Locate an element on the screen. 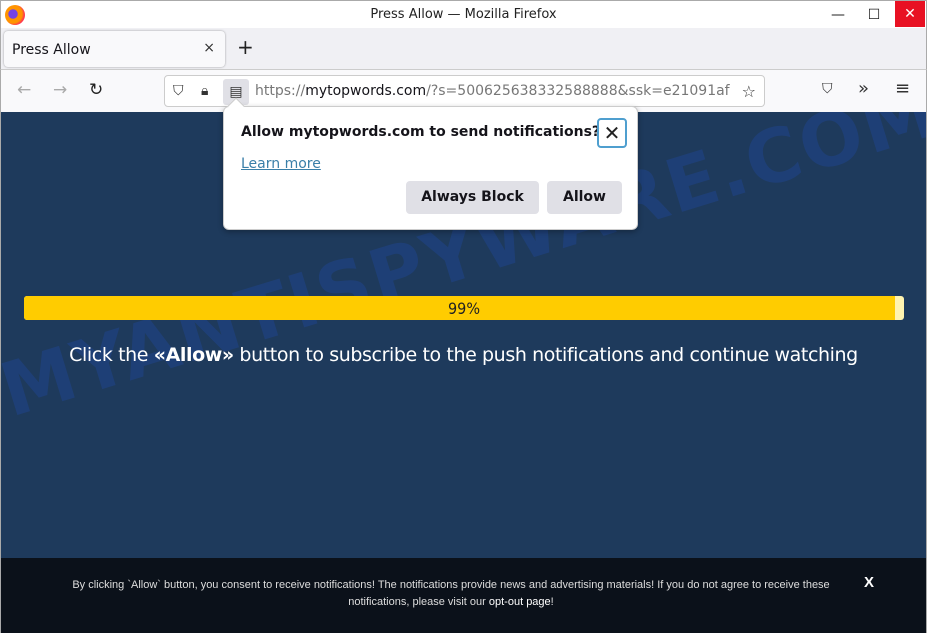 The image size is (927, 633). footer-close-button: X is located at coordinates (869, 582).